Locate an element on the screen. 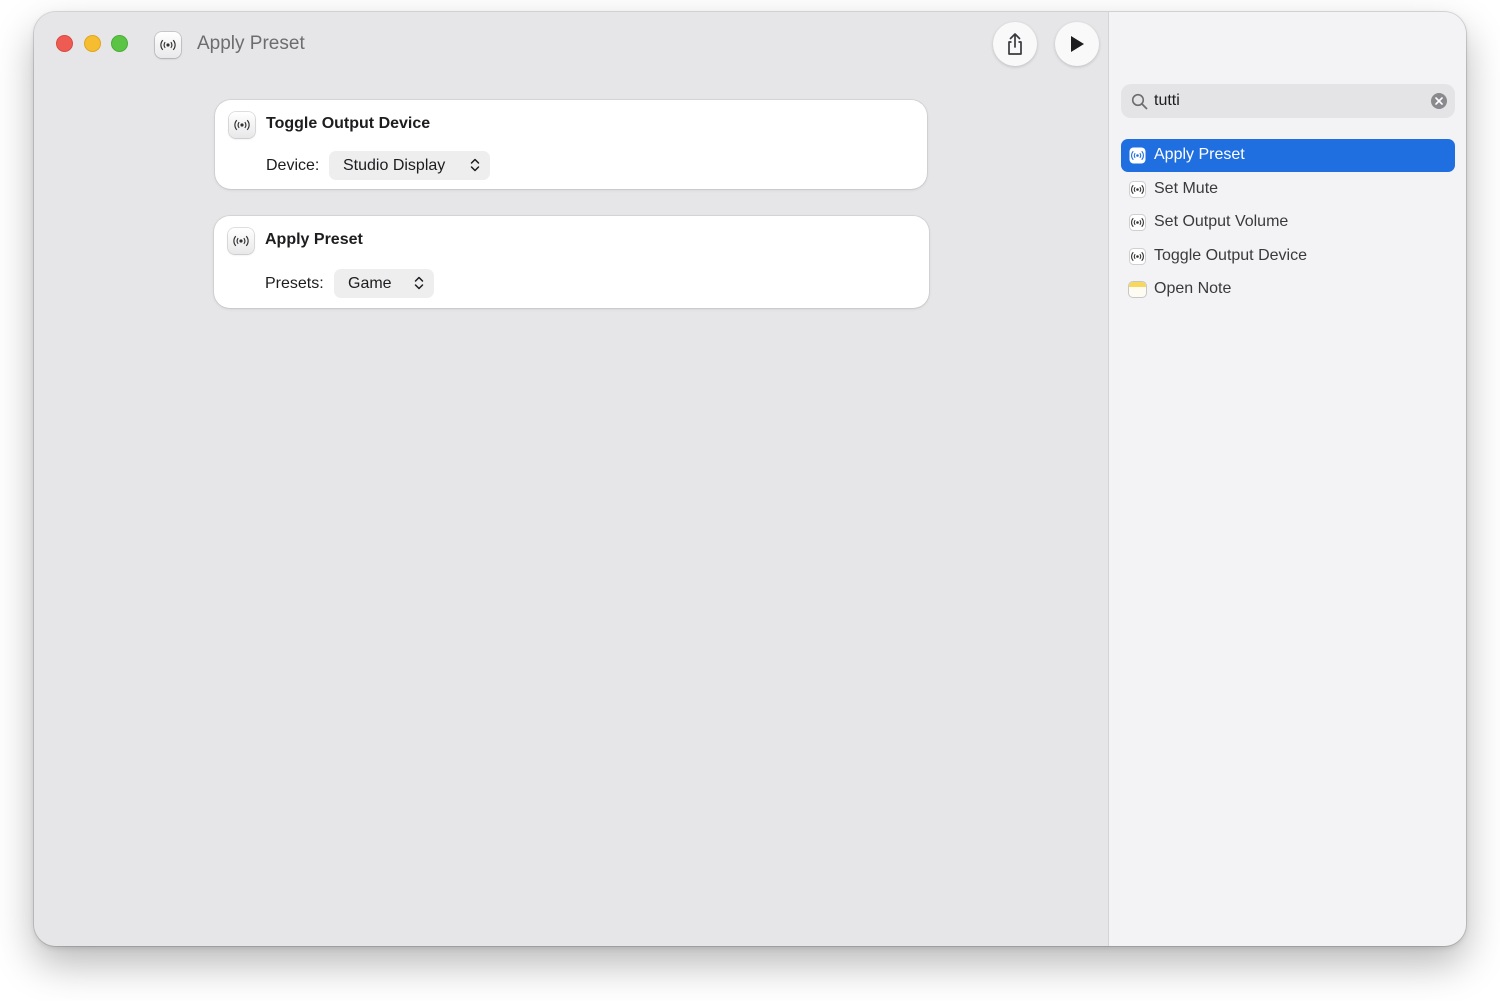 The height and width of the screenshot is (1001, 1500). action-card-apply-preset: Apply Preset Presets: Game is located at coordinates (571, 262).